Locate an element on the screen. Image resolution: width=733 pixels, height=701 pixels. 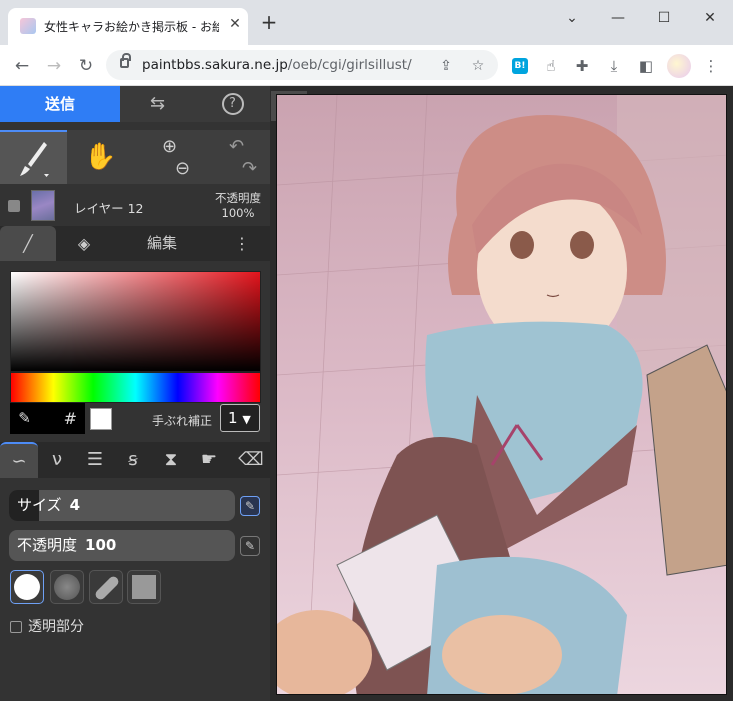
panel-tabs: ╱ ◈ 編集 ⋮ is located at coordinates (135, 243).